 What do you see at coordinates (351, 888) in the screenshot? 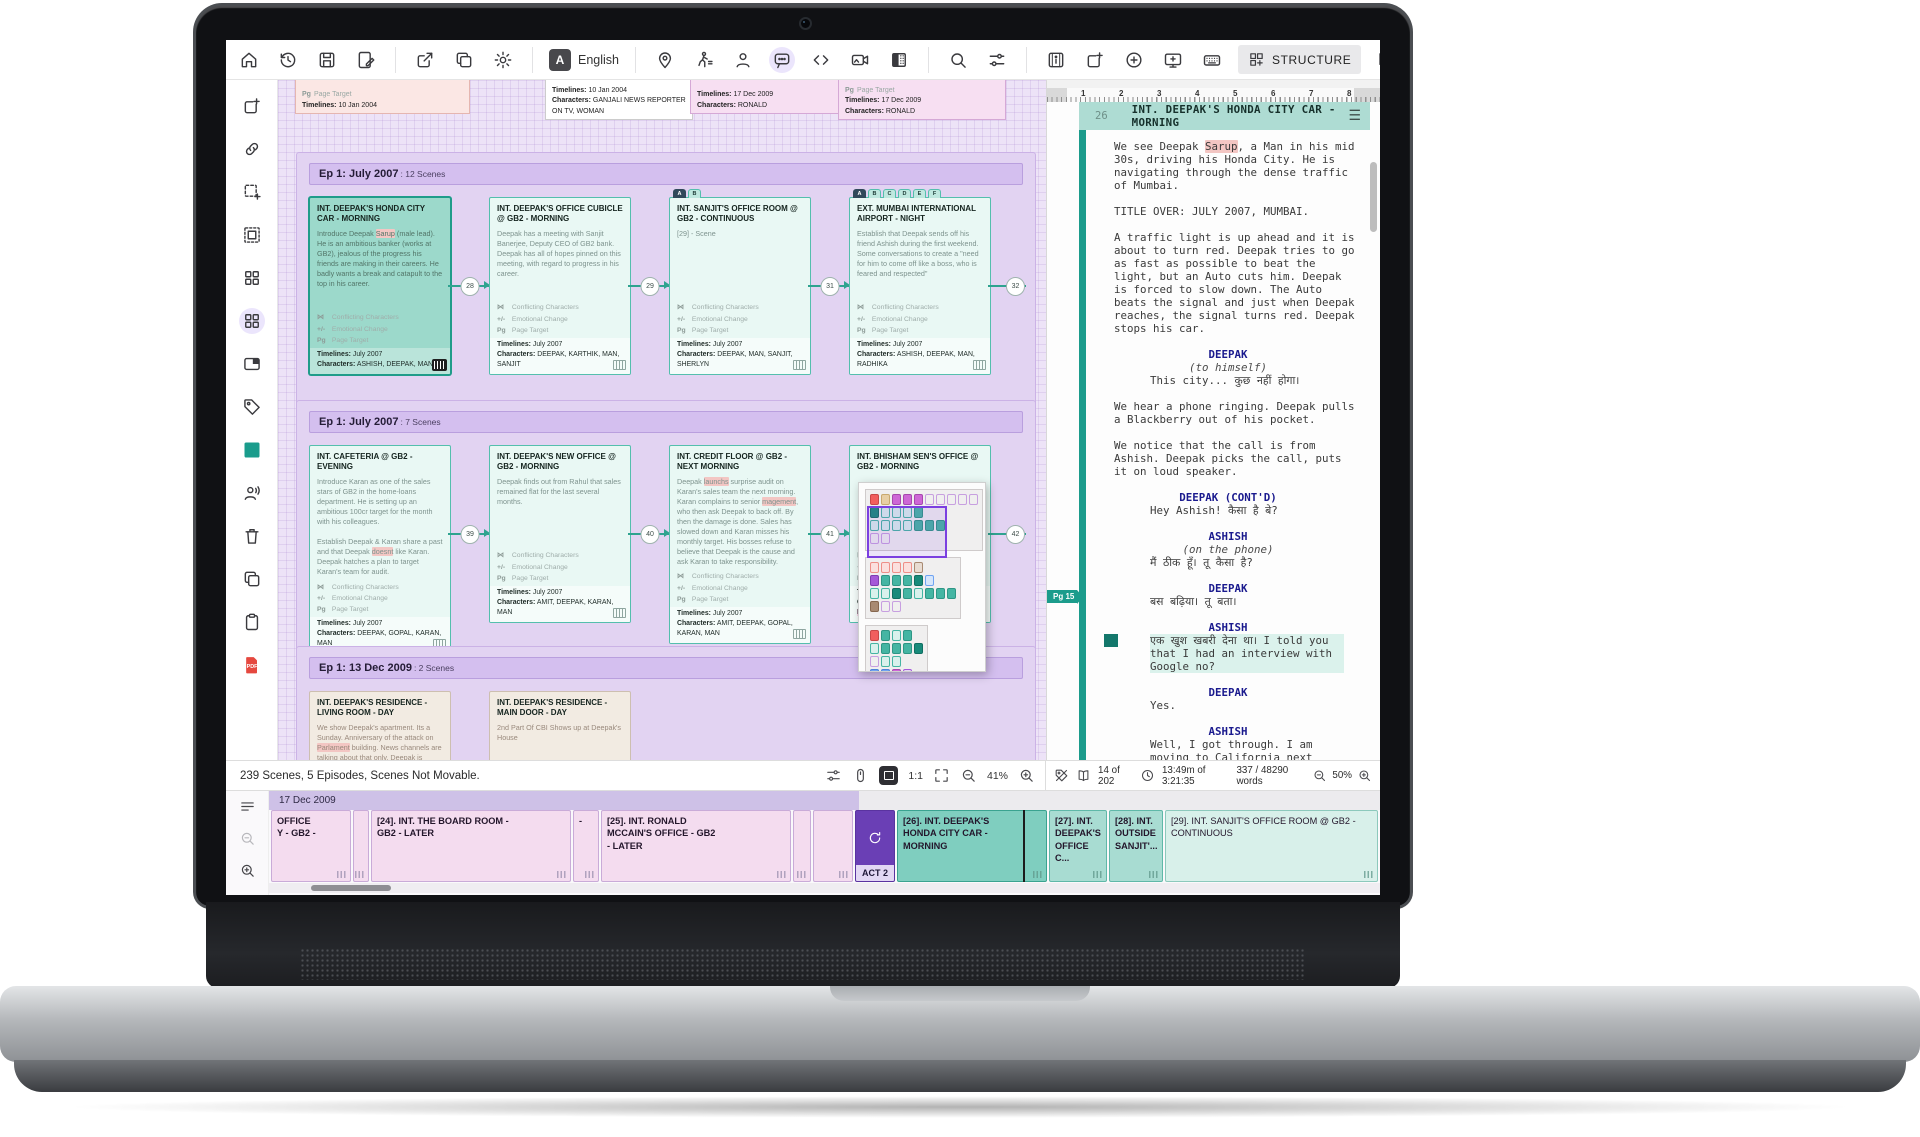
I see `timeline-scrollbar-thumb` at bounding box center [351, 888].